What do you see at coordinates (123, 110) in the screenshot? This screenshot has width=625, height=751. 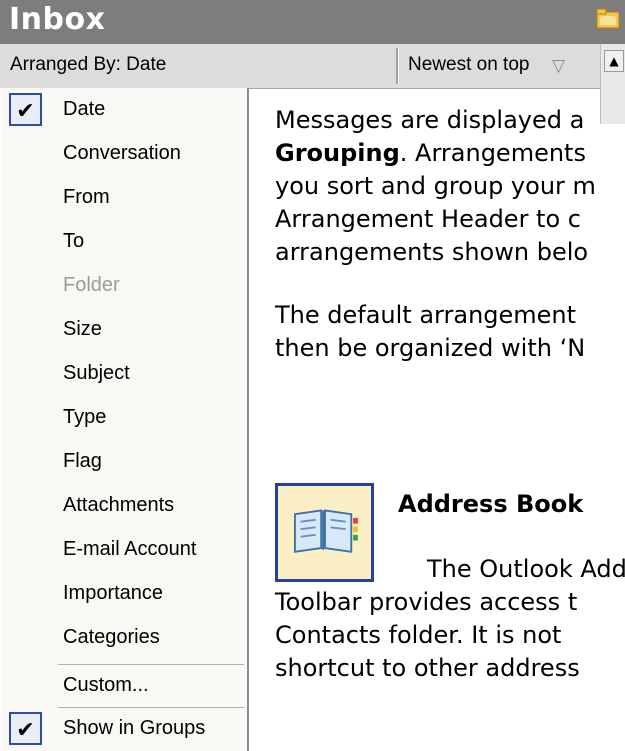 I see `menu-item-date: ✔ Date` at bounding box center [123, 110].